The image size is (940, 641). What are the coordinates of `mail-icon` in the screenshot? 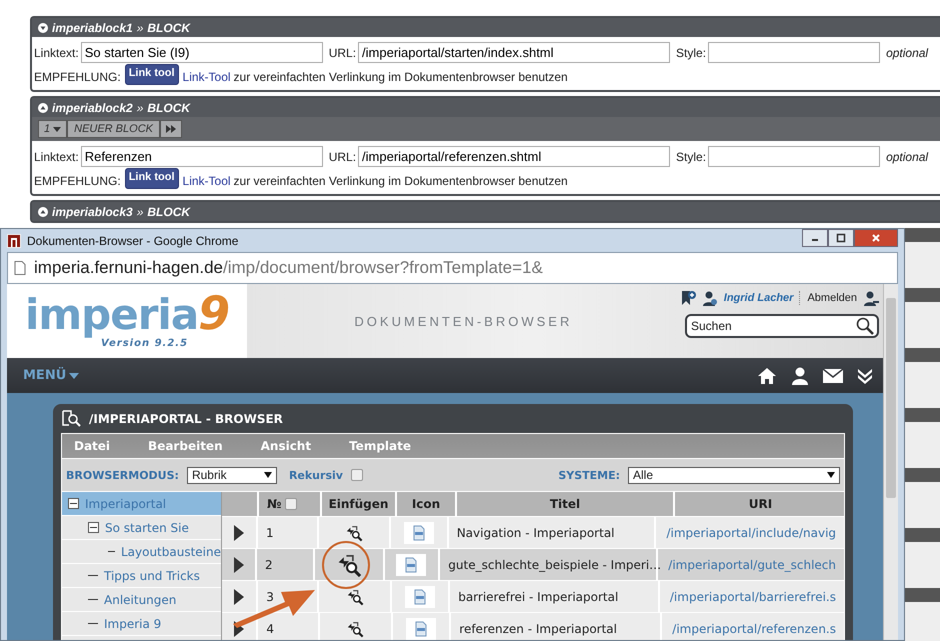 It's located at (833, 375).